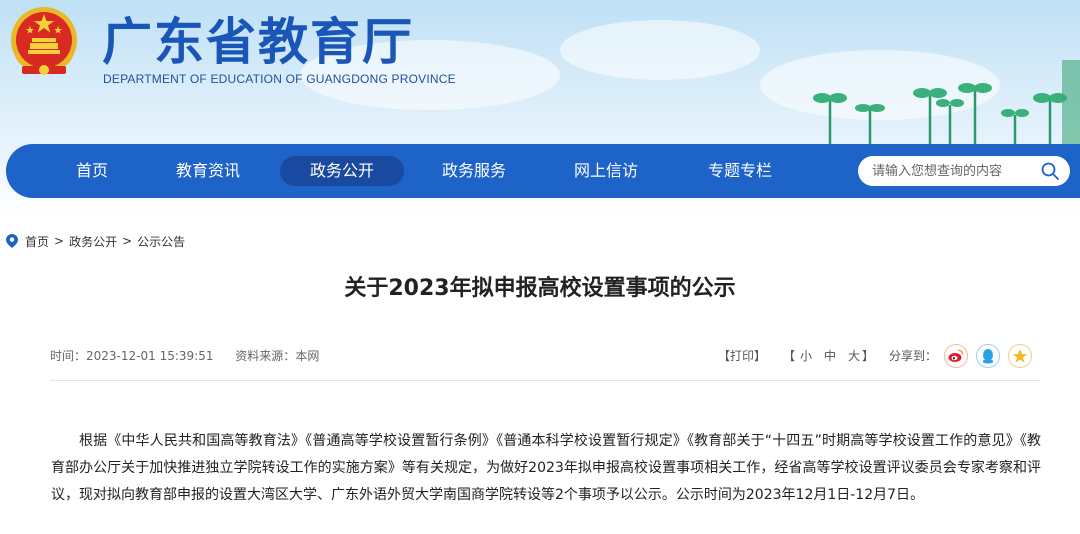 The image size is (1080, 534). I want to click on breadcrumb: 首页 > 政务公开 > 公示公告, so click(95, 241).